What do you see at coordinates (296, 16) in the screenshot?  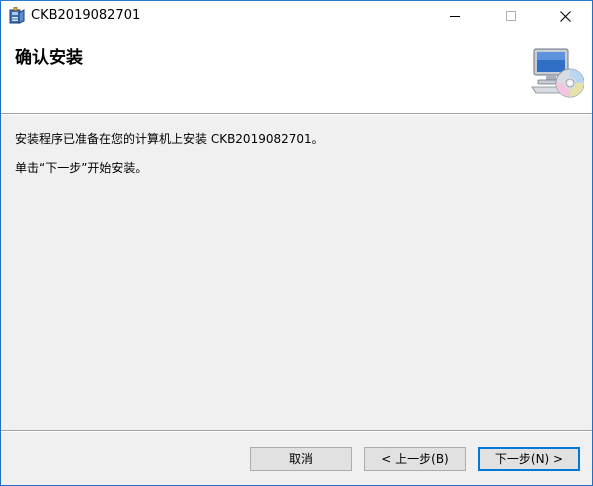 I see `title-bar: CKB2019082701` at bounding box center [296, 16].